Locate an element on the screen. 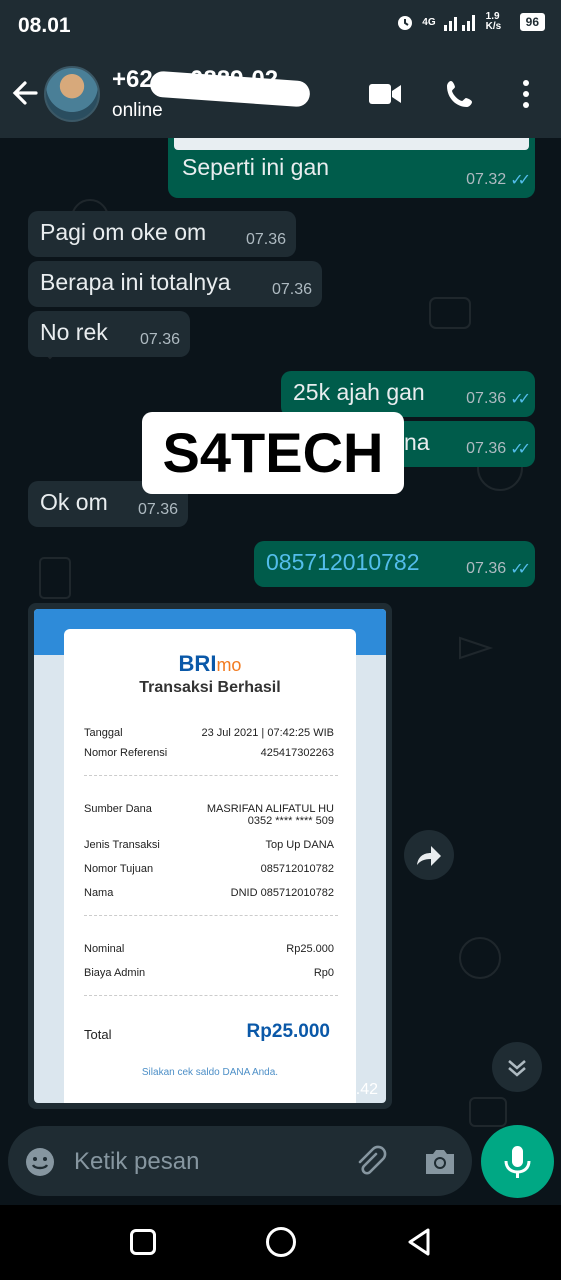  message-incoming: No rek 07.36 is located at coordinates (109, 334).